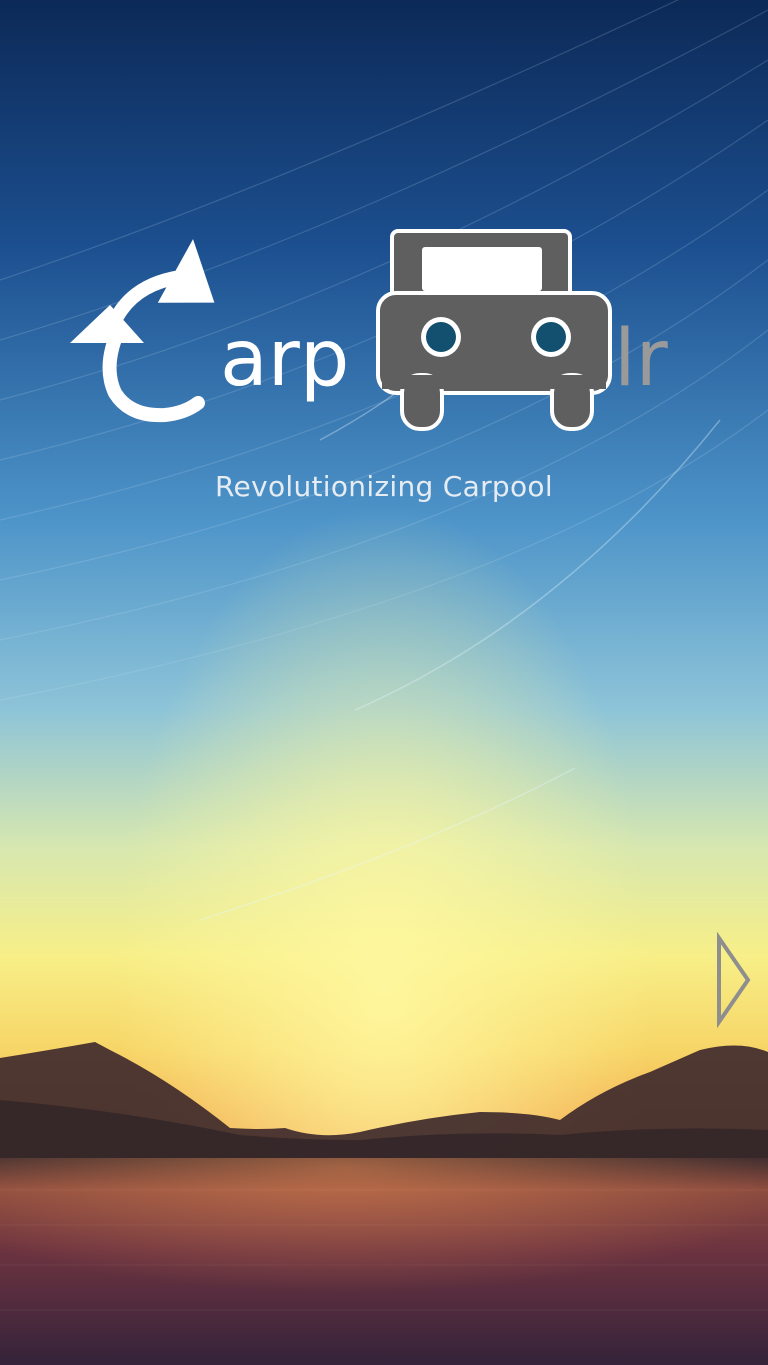 The height and width of the screenshot is (1365, 768). I want to click on chevron-right-icon, so click(734, 980).